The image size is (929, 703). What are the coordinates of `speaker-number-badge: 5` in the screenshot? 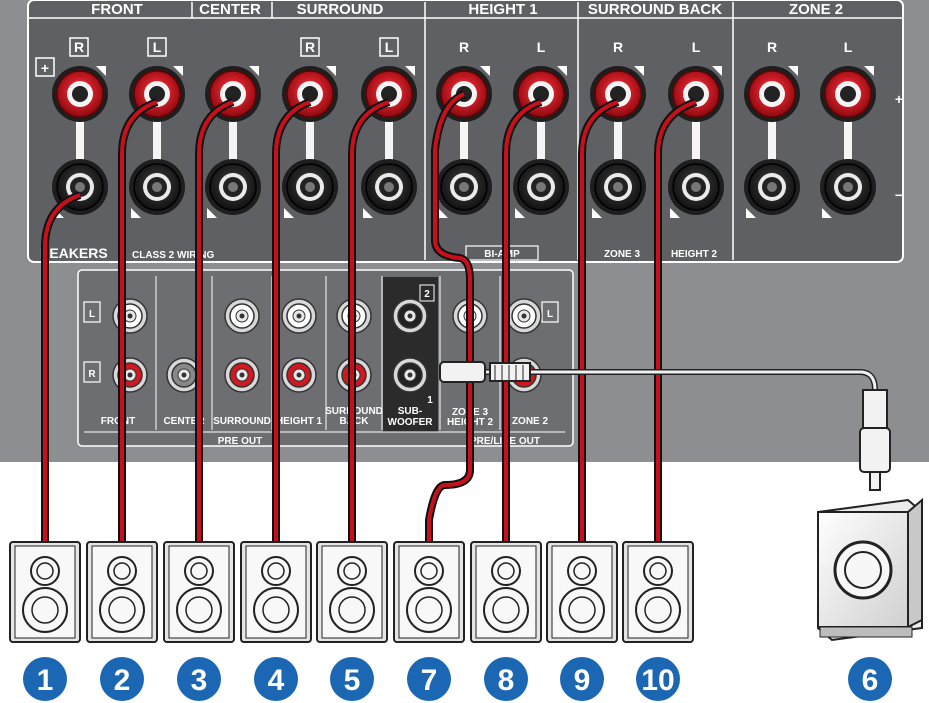 It's located at (352, 679).